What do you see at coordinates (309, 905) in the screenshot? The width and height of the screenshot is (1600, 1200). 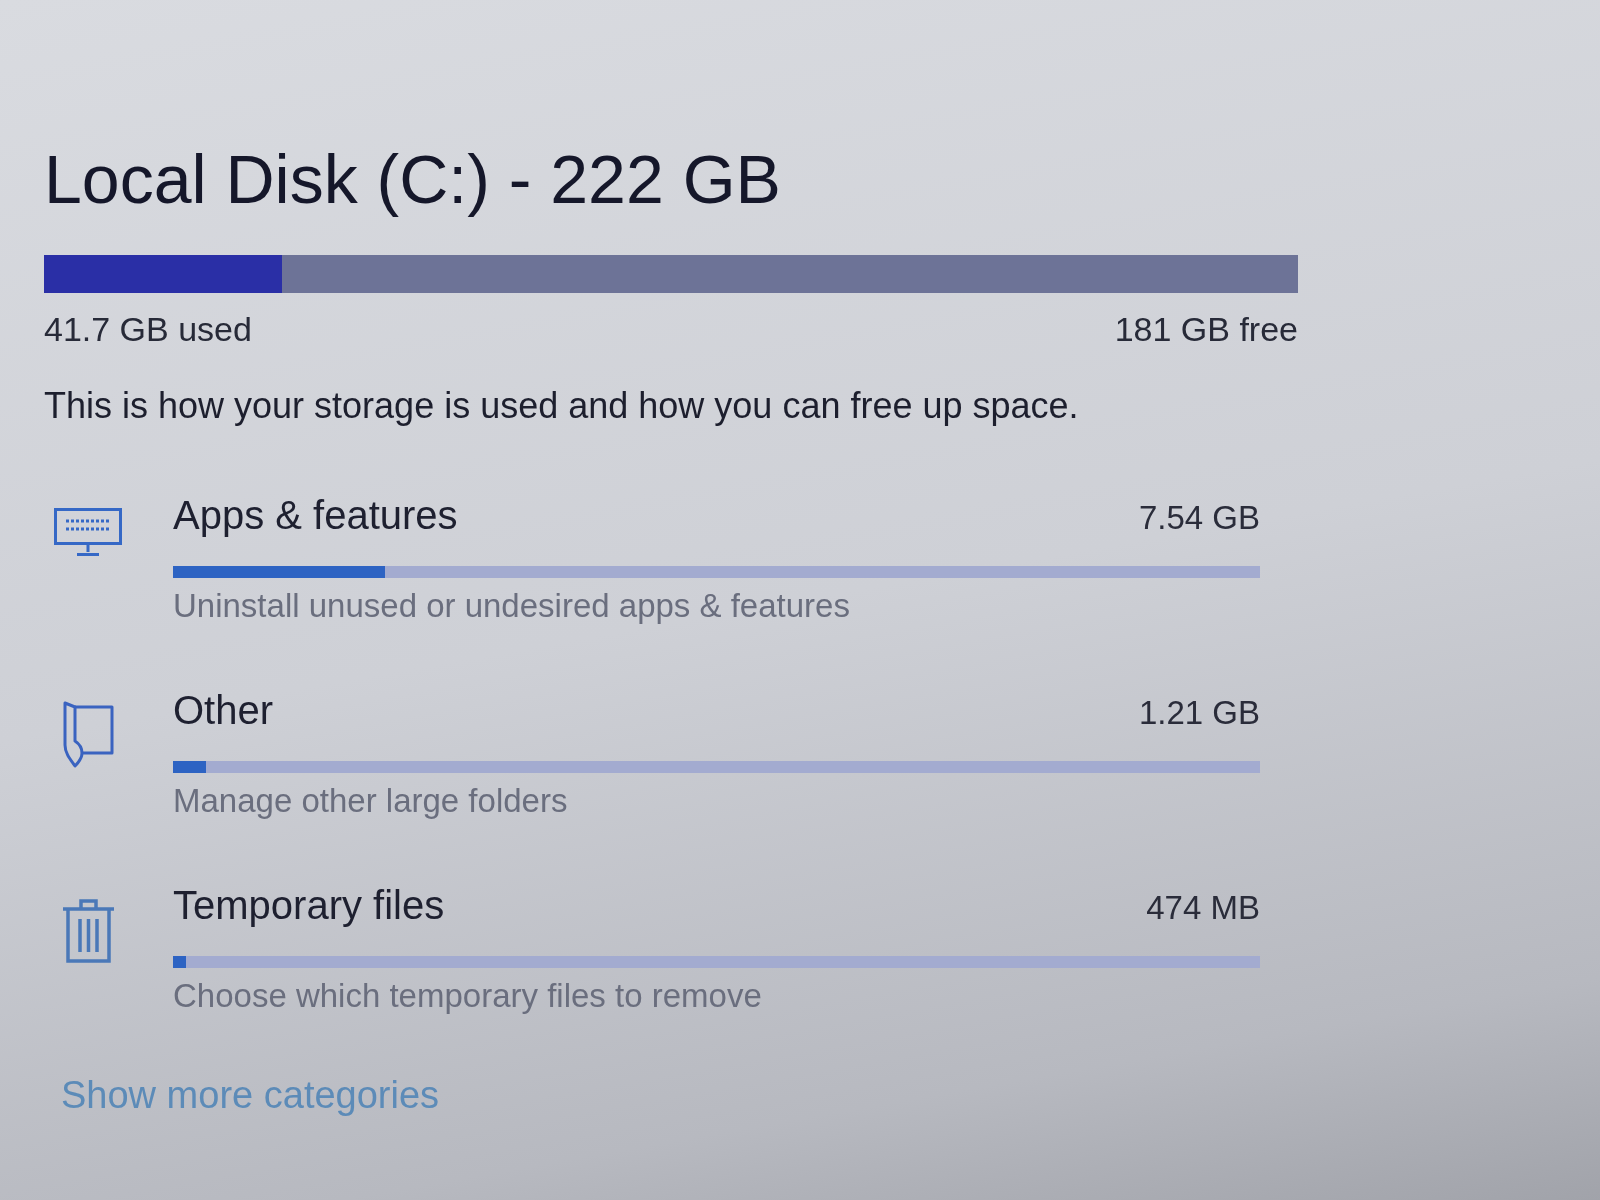 I see `category-title: Temporary files` at bounding box center [309, 905].